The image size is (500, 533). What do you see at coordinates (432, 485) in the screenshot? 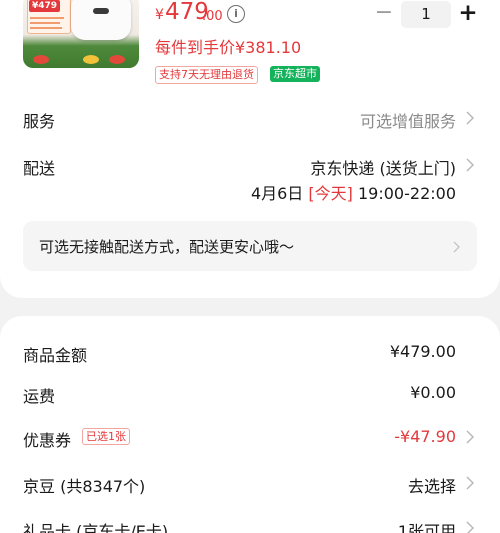
I see `jd-beans-value: 去选择` at bounding box center [432, 485].